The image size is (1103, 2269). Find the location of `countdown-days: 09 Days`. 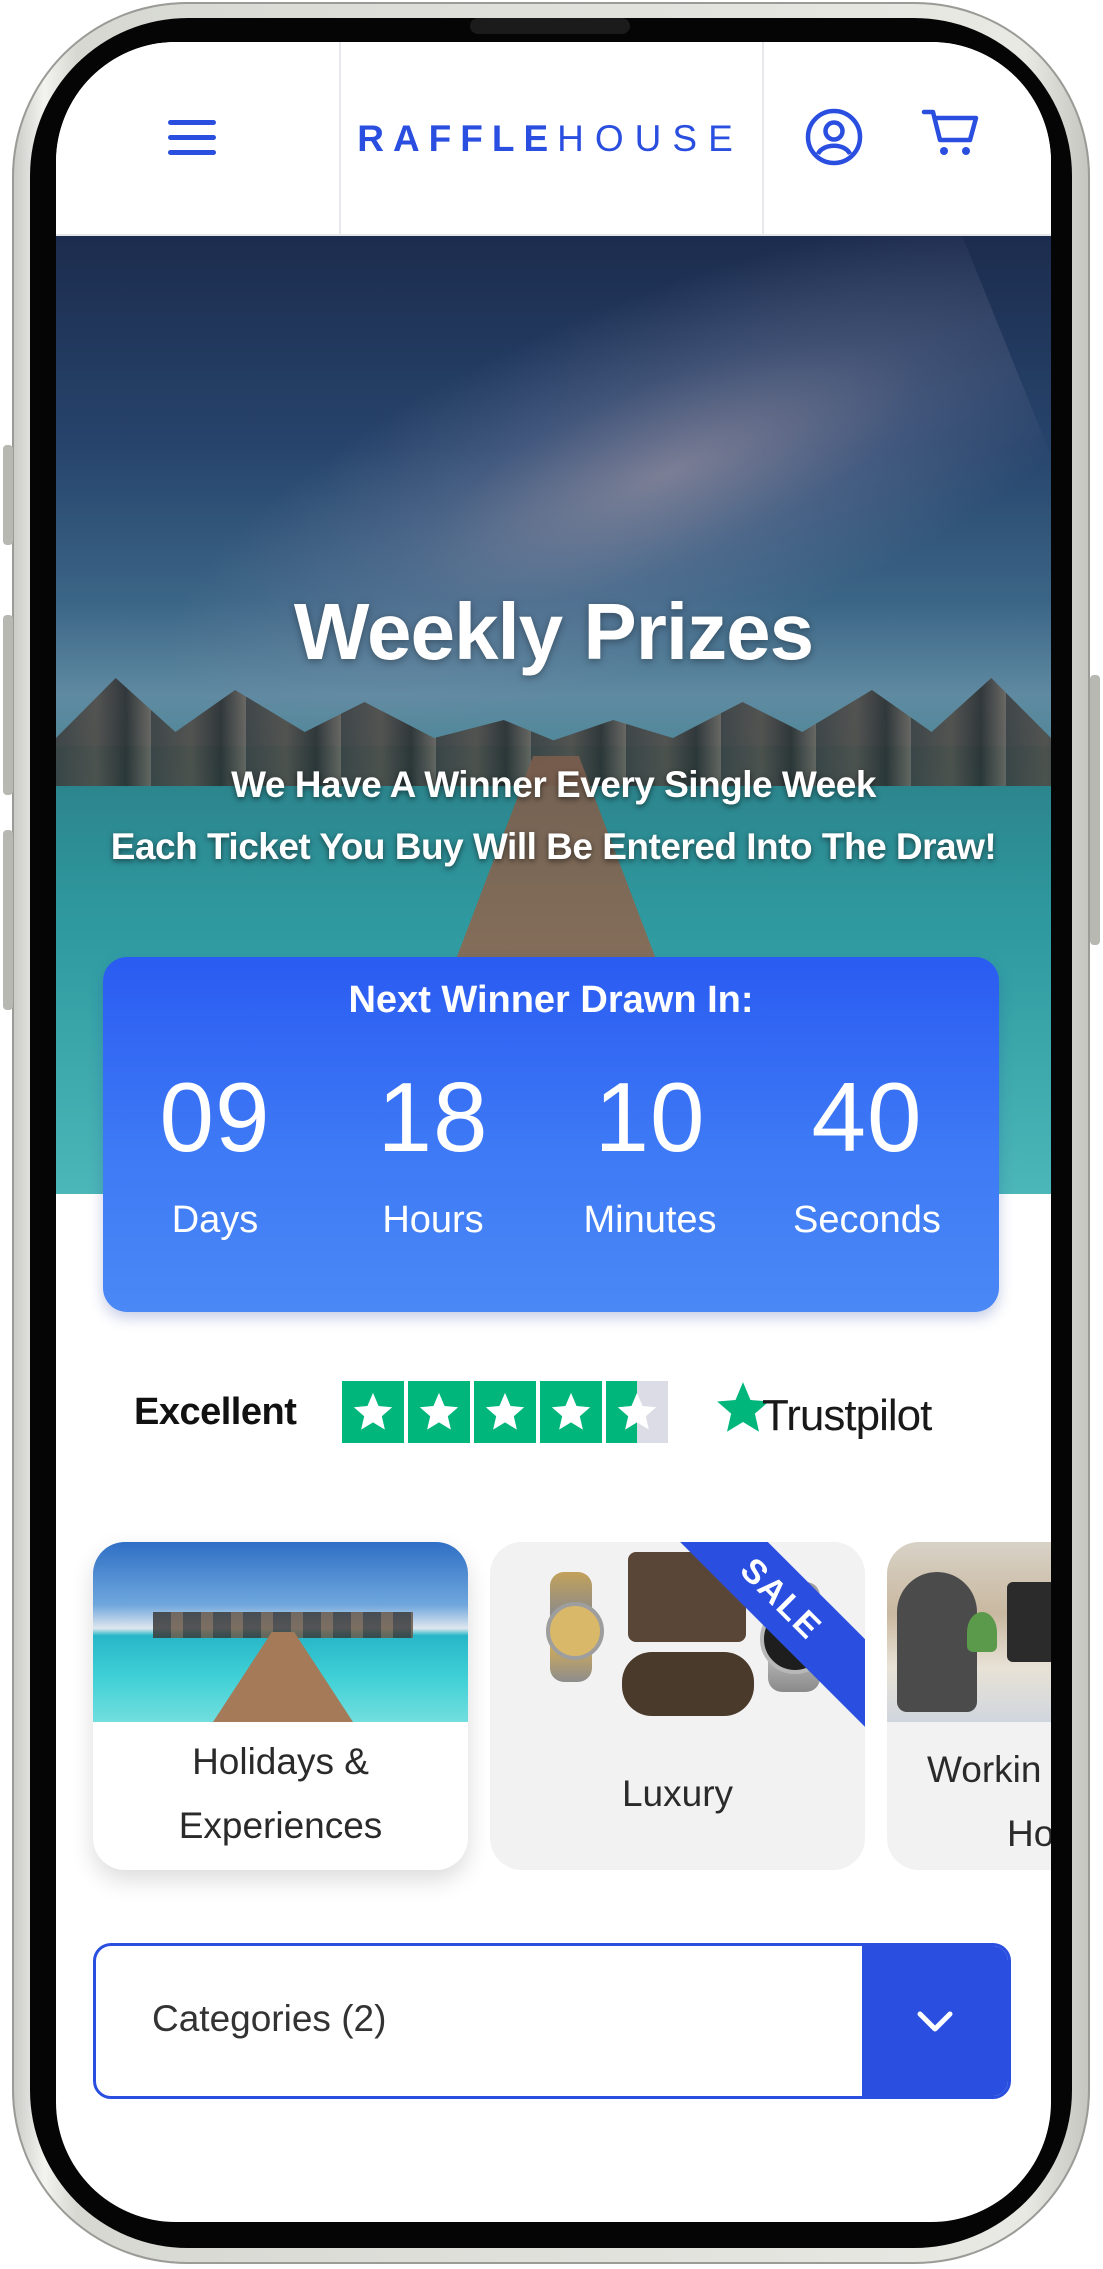

countdown-days: 09 Days is located at coordinates (215, 1149).